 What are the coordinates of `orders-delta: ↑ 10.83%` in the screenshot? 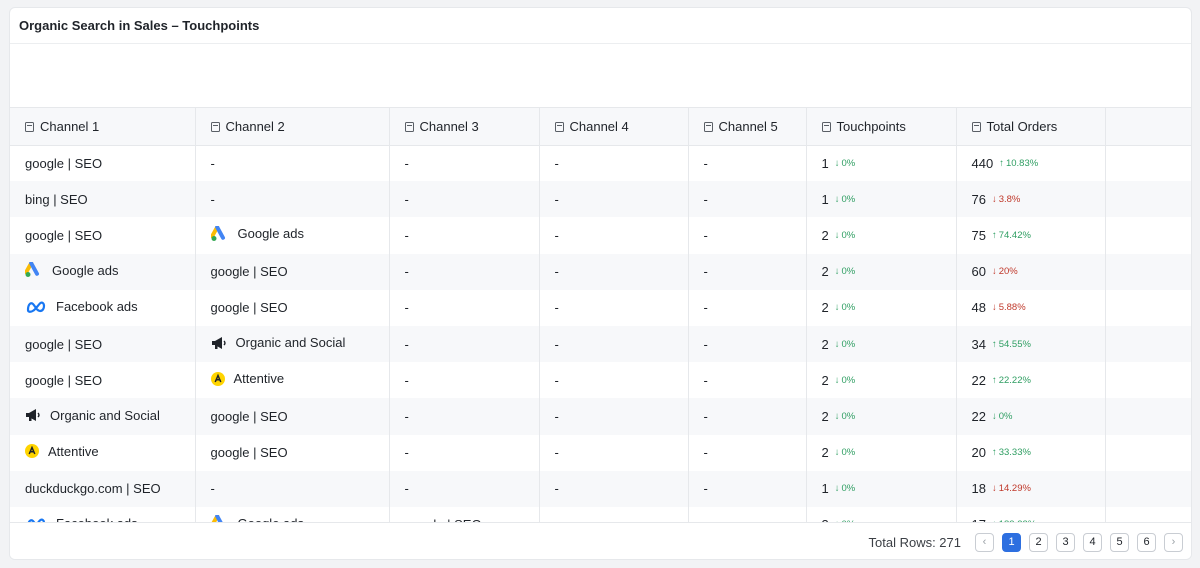 It's located at (1018, 163).